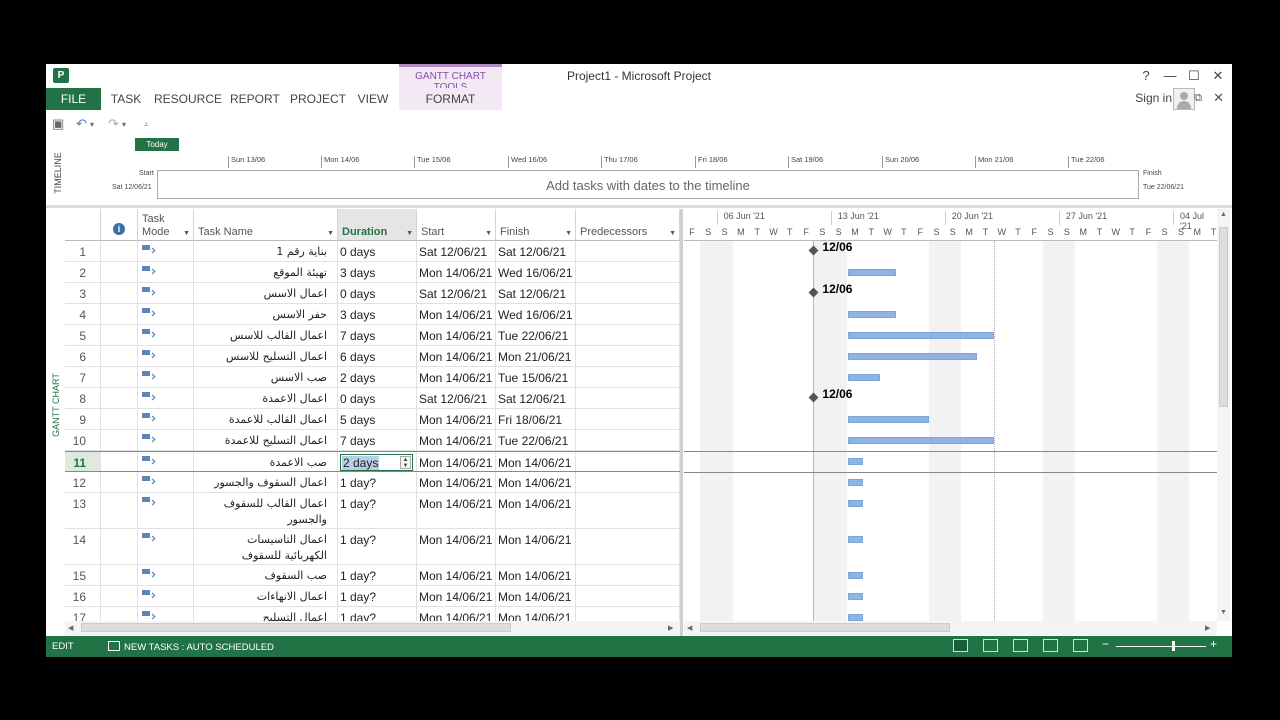 The height and width of the screenshot is (720, 1280). Describe the element at coordinates (83, 225) in the screenshot. I see `select-all-header` at that location.